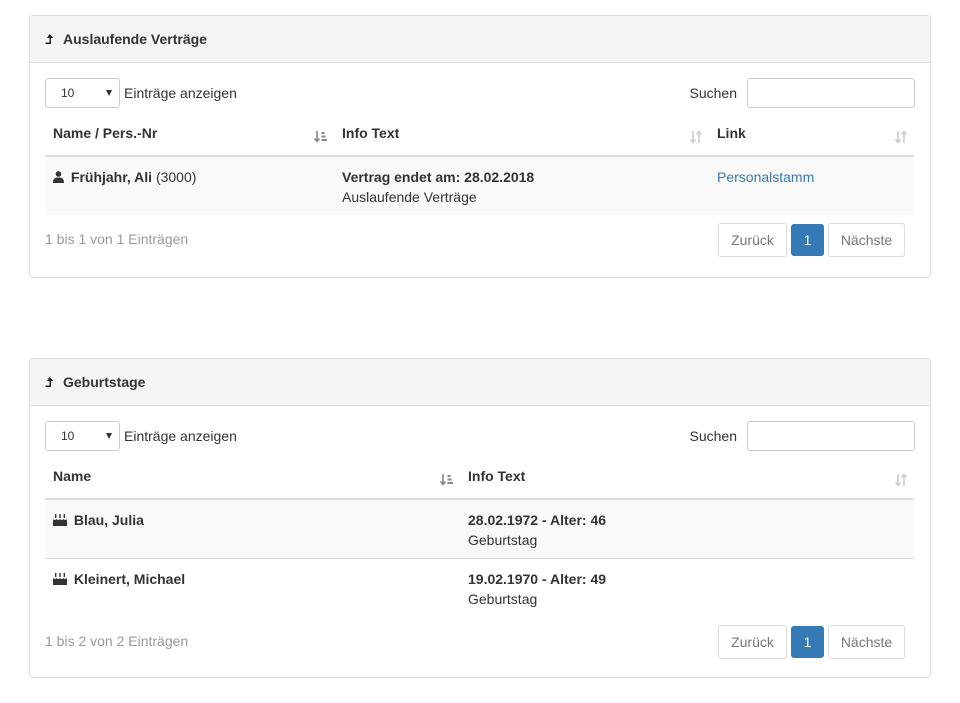 This screenshot has width=960, height=703. I want to click on birthdays-search-label: Suchen, so click(713, 436).